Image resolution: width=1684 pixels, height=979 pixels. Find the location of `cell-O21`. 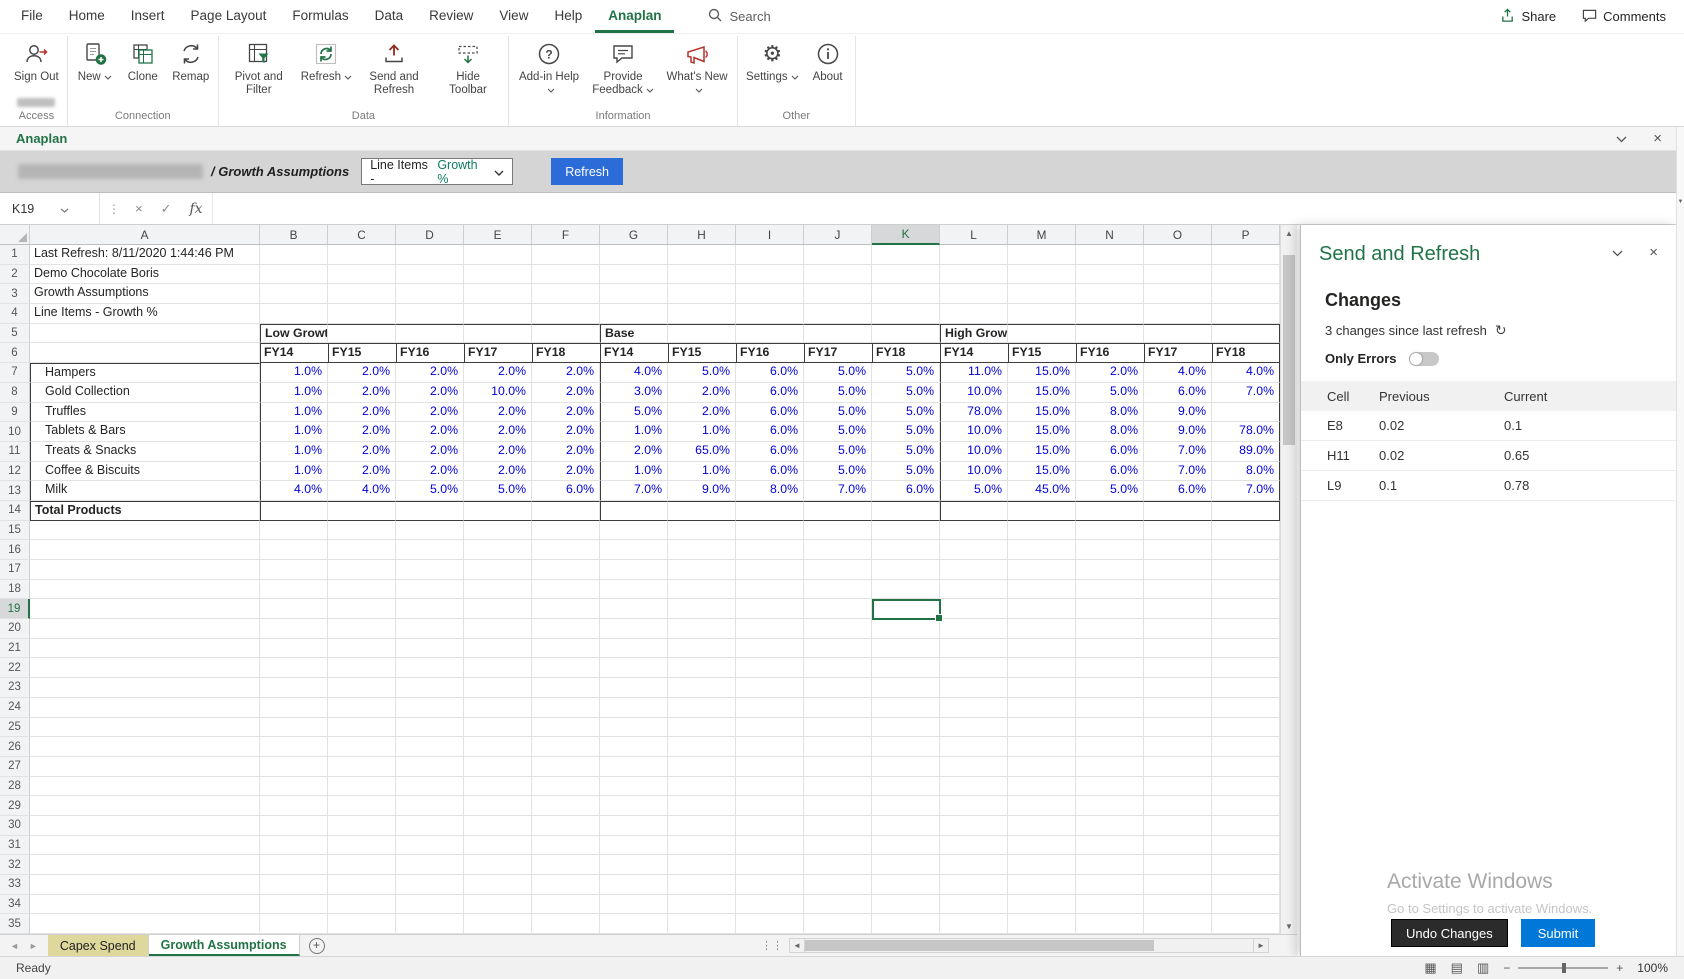

cell-O21 is located at coordinates (1178, 648).